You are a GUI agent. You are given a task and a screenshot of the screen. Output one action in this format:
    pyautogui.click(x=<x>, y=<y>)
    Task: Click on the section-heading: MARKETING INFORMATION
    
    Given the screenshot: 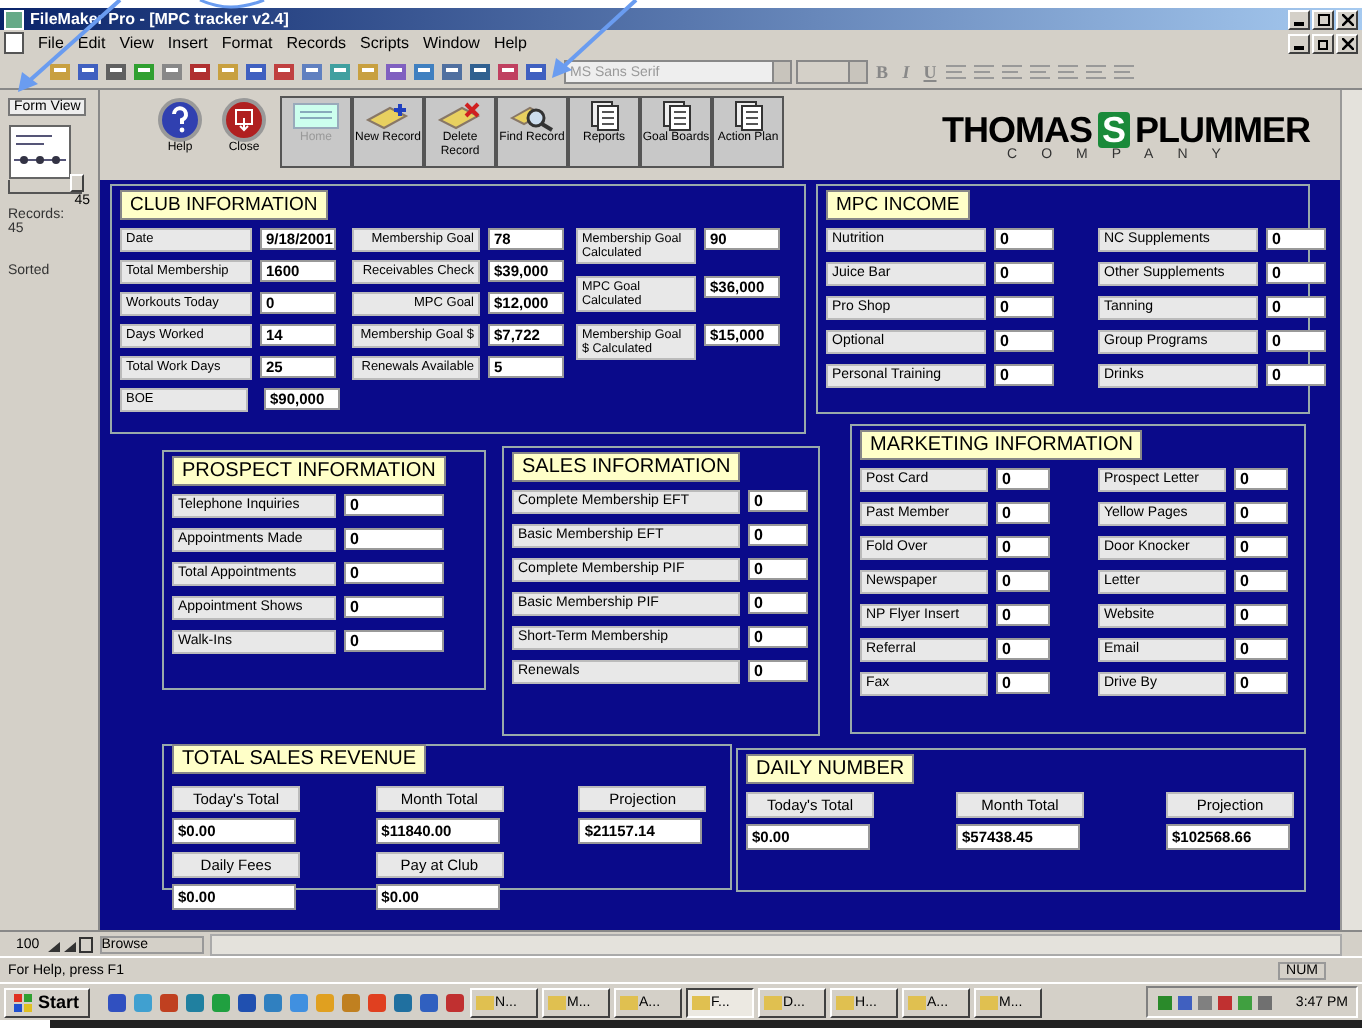 What is the action you would take?
    pyautogui.click(x=1001, y=445)
    